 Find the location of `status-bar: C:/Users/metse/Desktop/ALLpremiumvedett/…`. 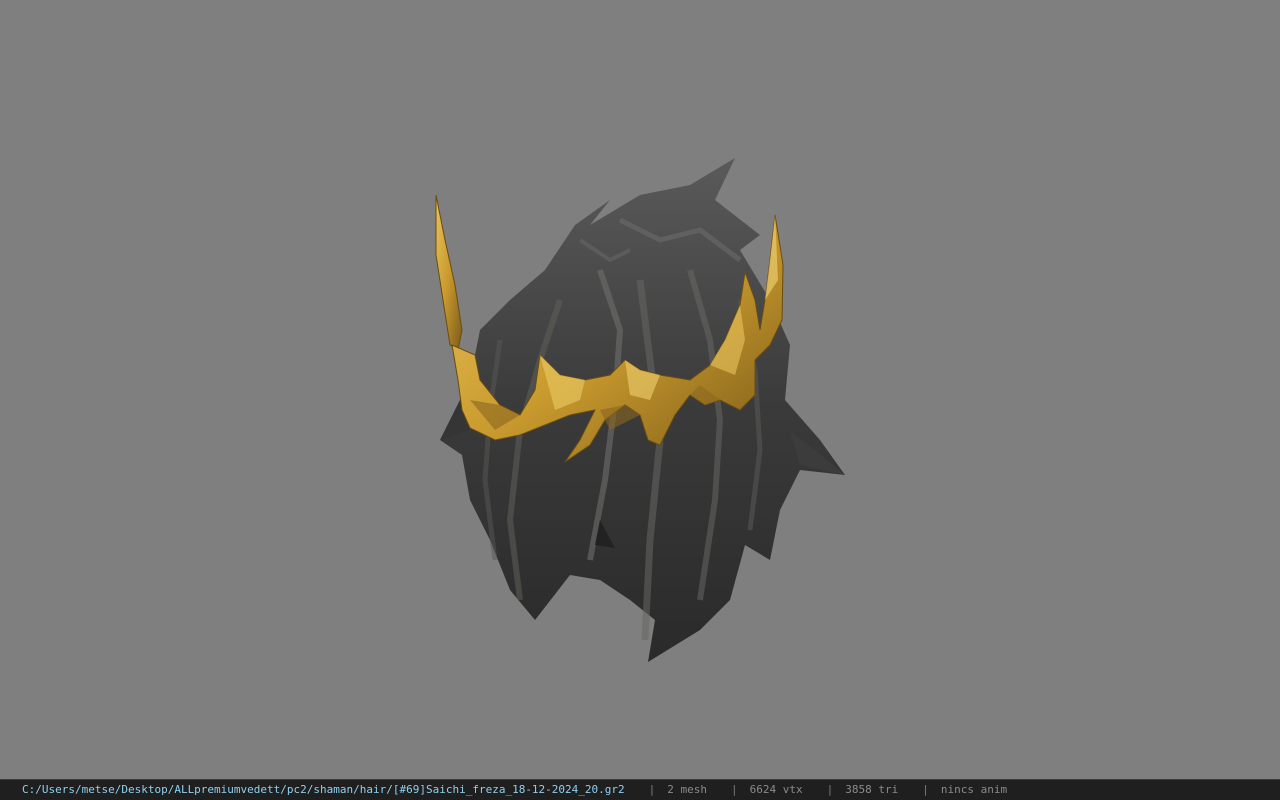

status-bar: C:/Users/metse/Desktop/ALLpremiumvedett/… is located at coordinates (640, 789).